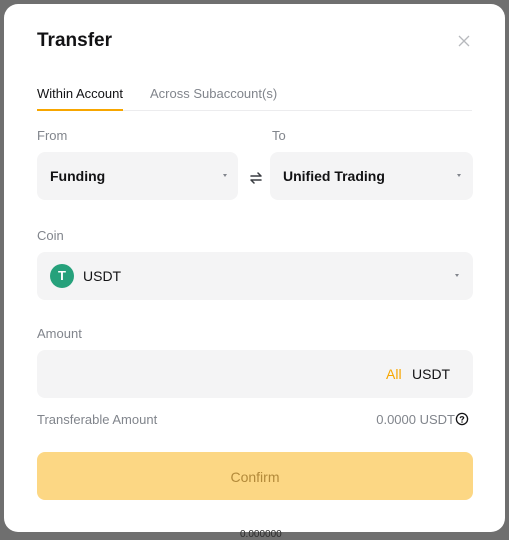  I want to click on transferable-amount-label: Transferable Amount, so click(97, 419).